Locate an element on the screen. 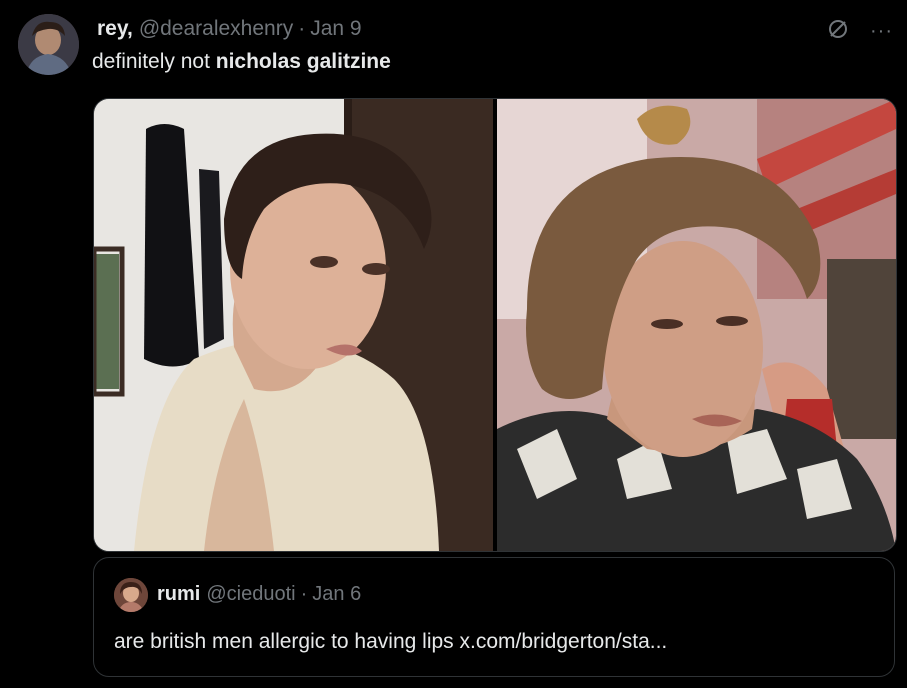 This screenshot has height=688, width=907. author-display-name: rey, is located at coordinates (115, 29).